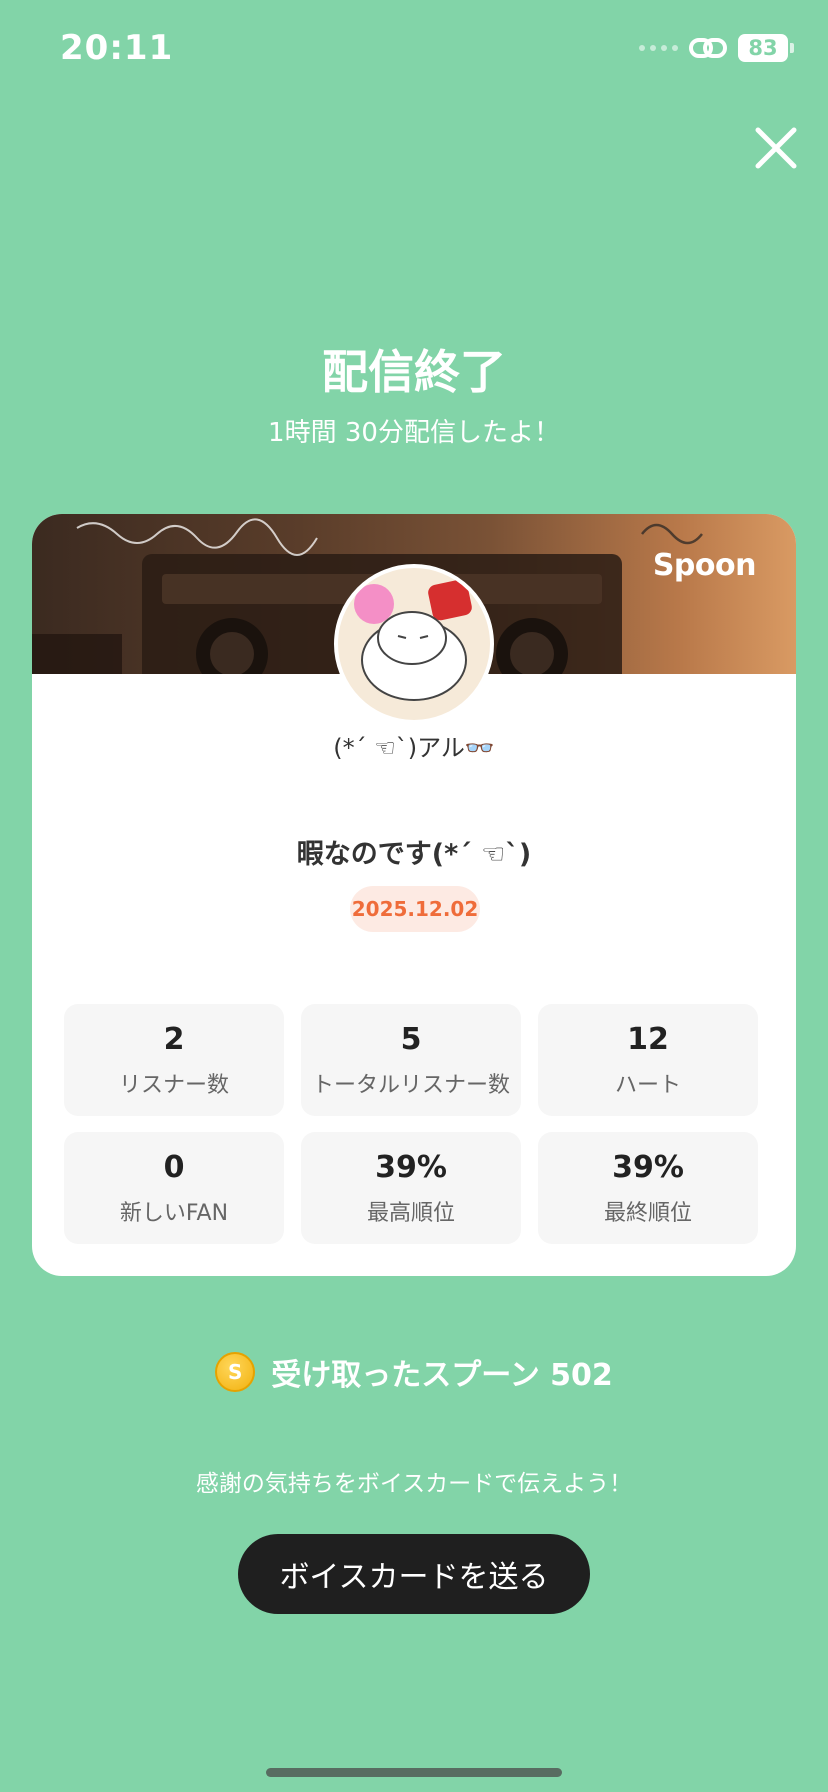 The image size is (828, 1792). Describe the element at coordinates (792, 48) in the screenshot. I see `battery-tip` at that location.